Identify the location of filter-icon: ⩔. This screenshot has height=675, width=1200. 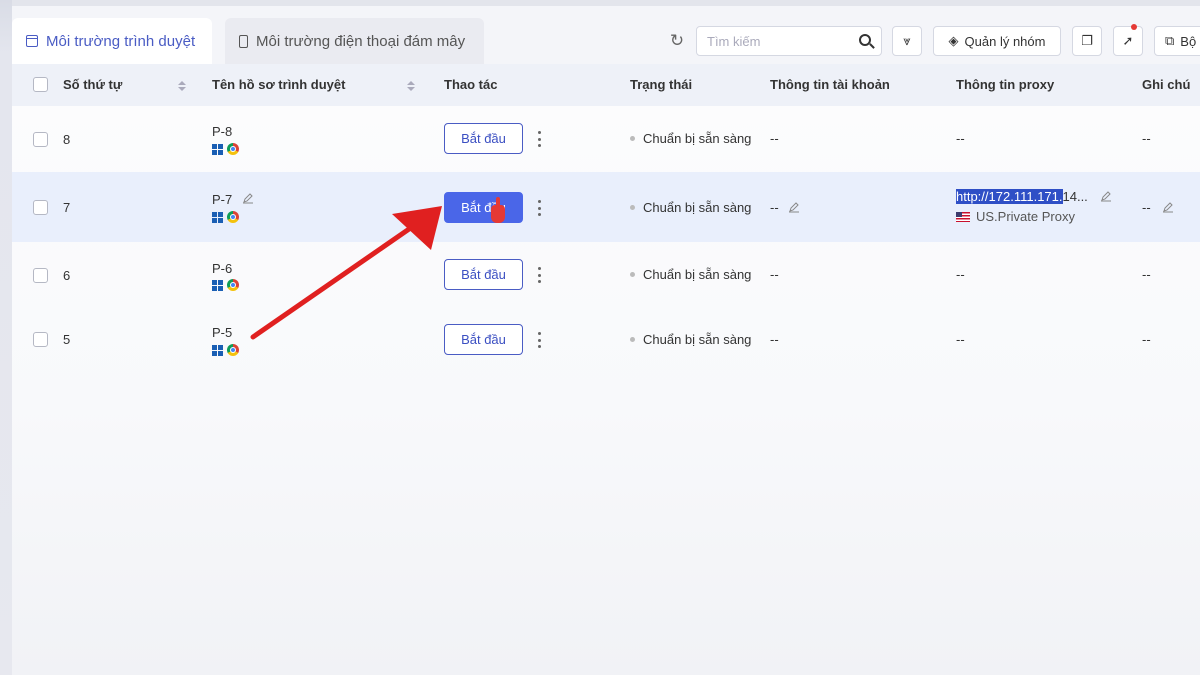
(907, 40).